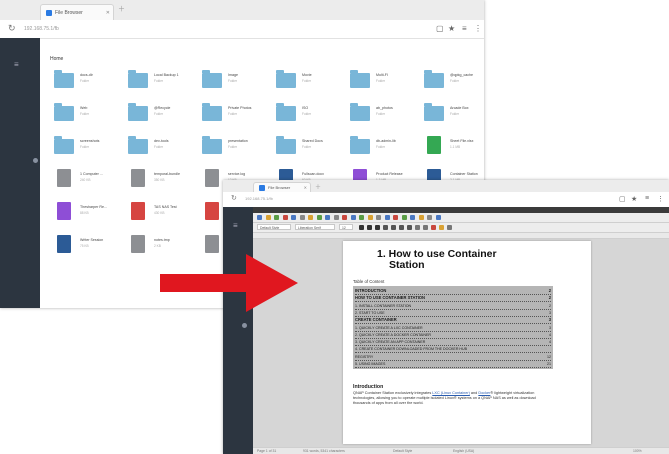  I want to click on file-item: Local Backup 1 Folder, so click(159, 86).